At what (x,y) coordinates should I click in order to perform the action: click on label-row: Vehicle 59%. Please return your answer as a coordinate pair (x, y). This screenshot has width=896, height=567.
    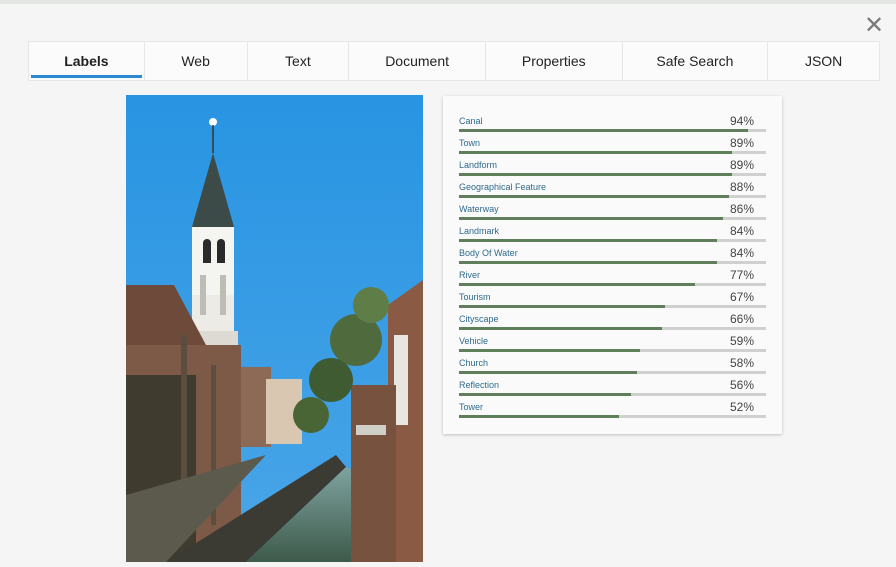
    Looking at the image, I should click on (612, 345).